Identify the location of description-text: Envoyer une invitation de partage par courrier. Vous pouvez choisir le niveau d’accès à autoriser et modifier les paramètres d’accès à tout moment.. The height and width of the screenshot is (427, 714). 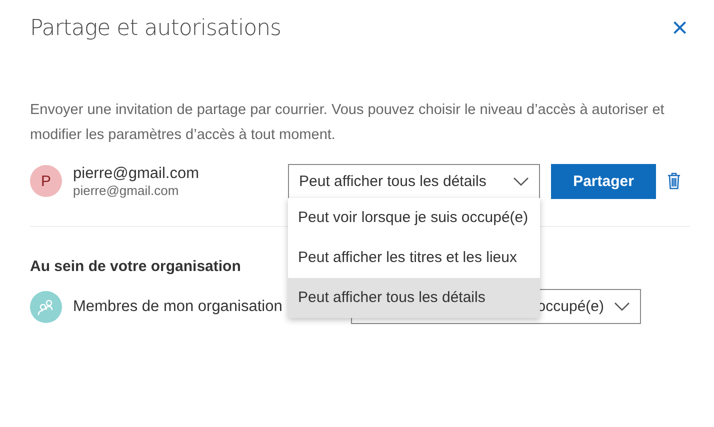
(348, 123).